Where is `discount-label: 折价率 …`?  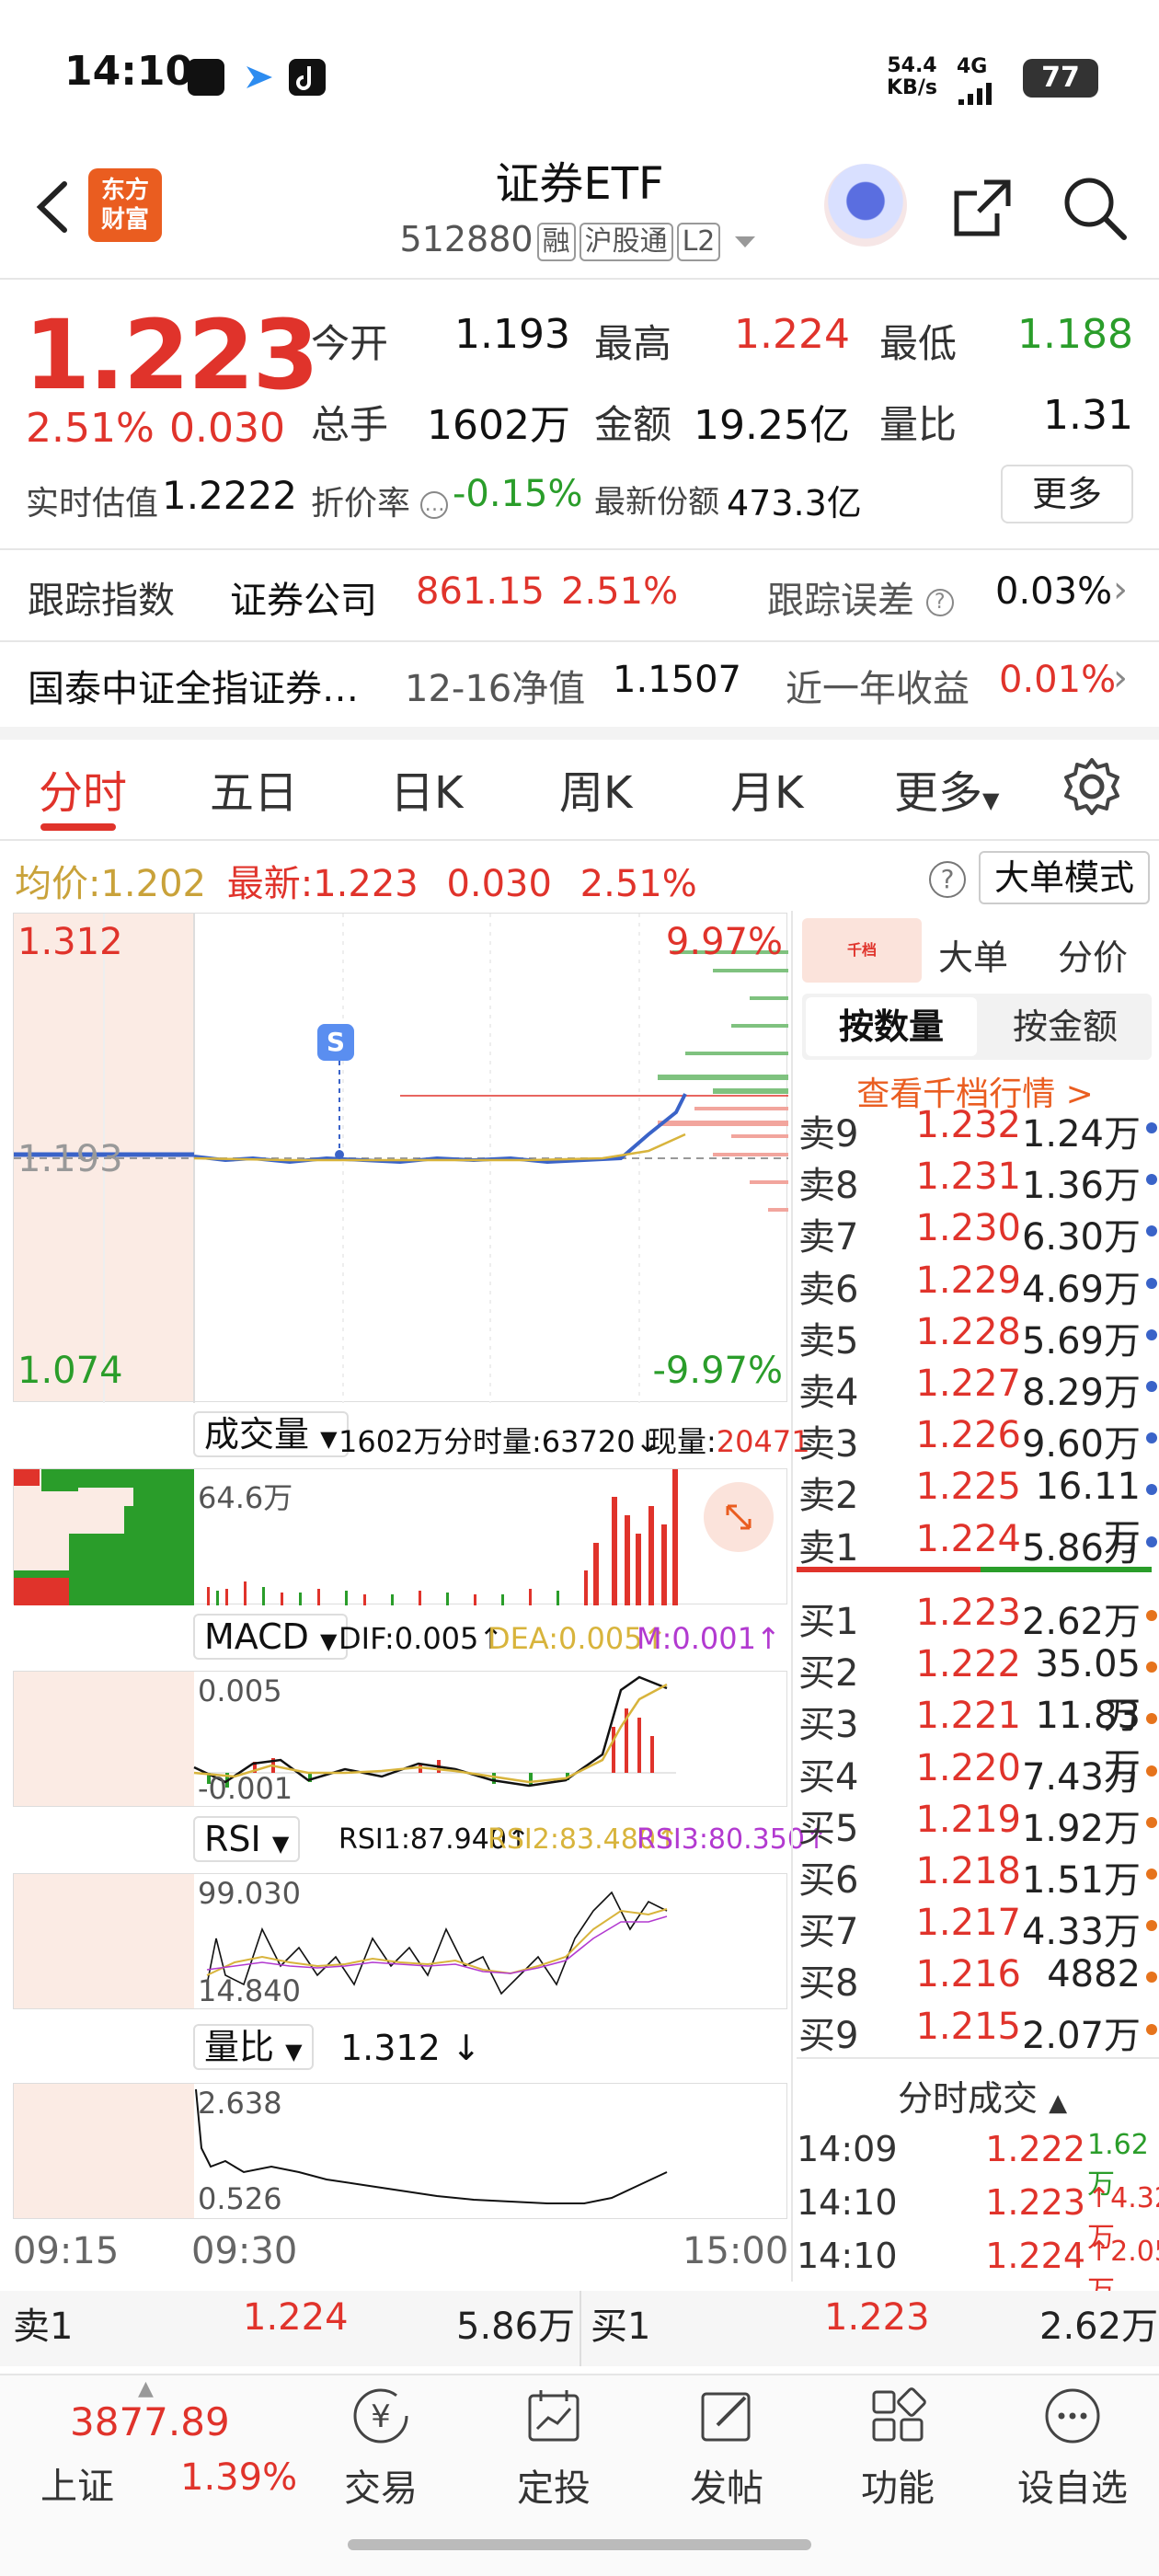 discount-label: 折价率 … is located at coordinates (380, 500).